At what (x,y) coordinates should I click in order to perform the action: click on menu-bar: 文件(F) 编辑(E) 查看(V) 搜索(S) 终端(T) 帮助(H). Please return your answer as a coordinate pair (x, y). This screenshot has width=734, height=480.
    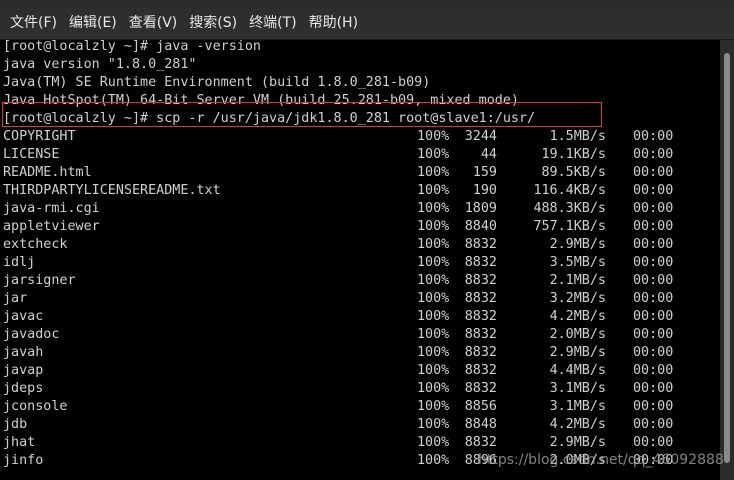
    Looking at the image, I should click on (367, 23).